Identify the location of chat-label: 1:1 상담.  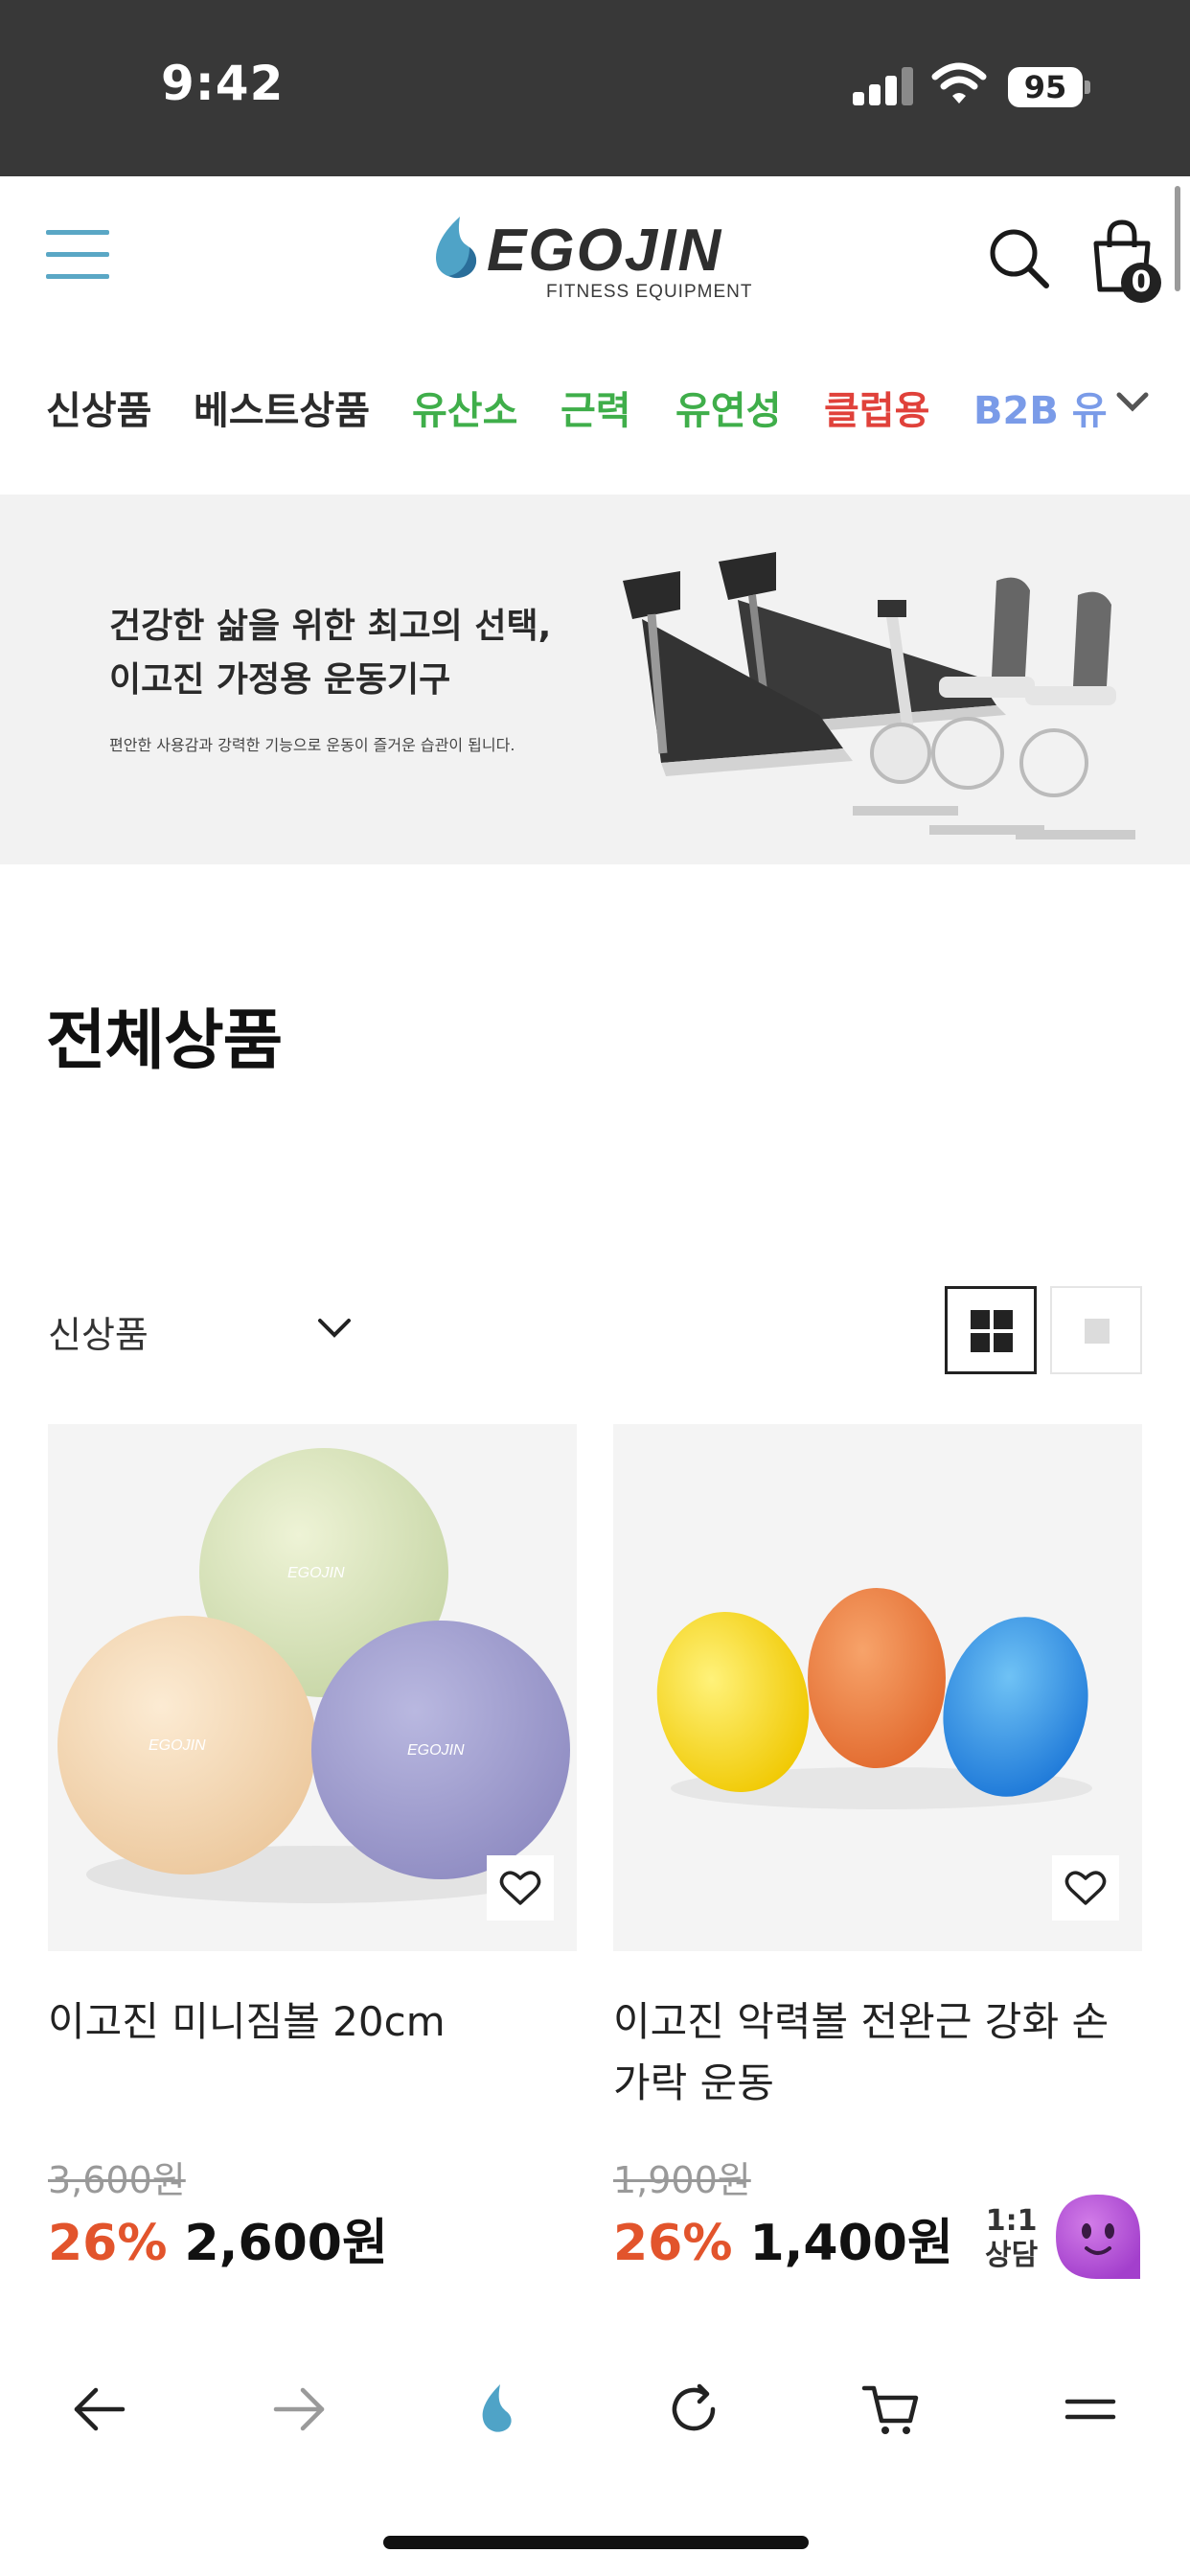
(1012, 2238).